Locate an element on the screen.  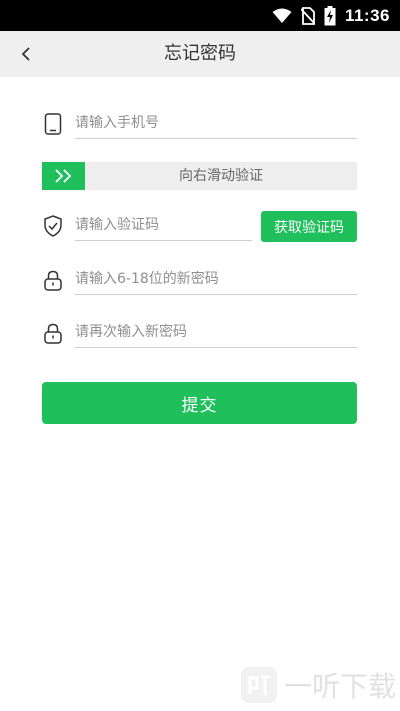
wifi-icon is located at coordinates (282, 15).